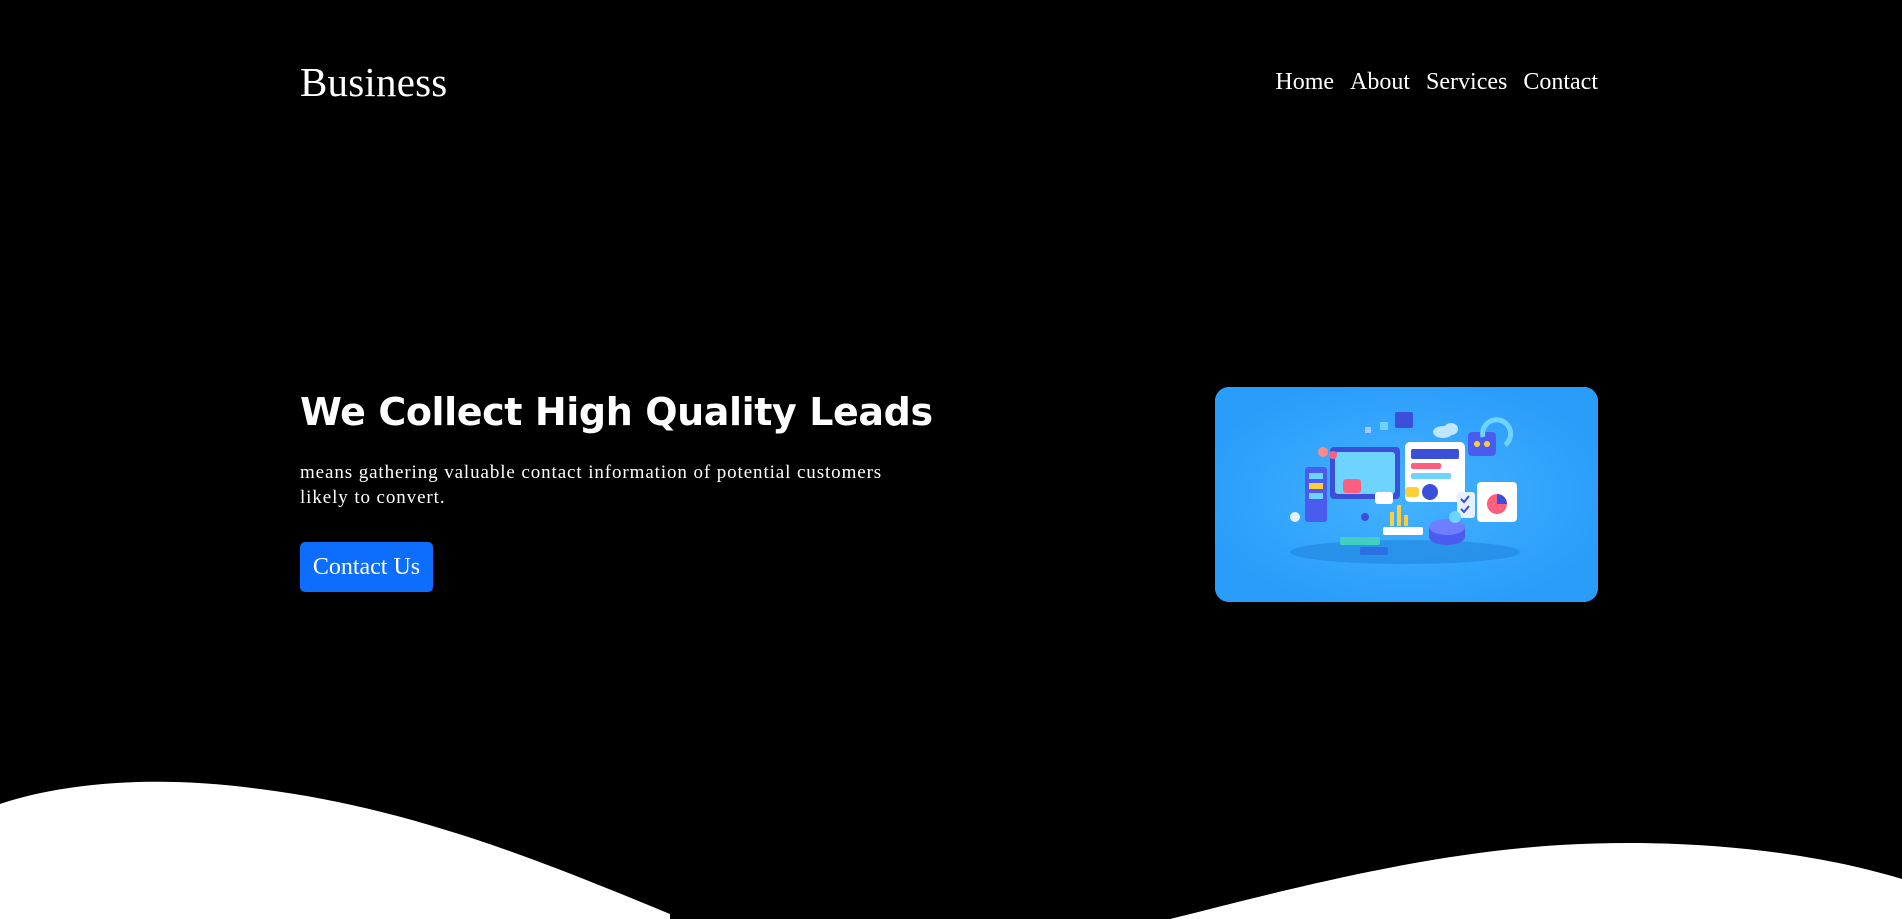  Describe the element at coordinates (1466, 82) in the screenshot. I see `nav-link-services: Services` at that location.